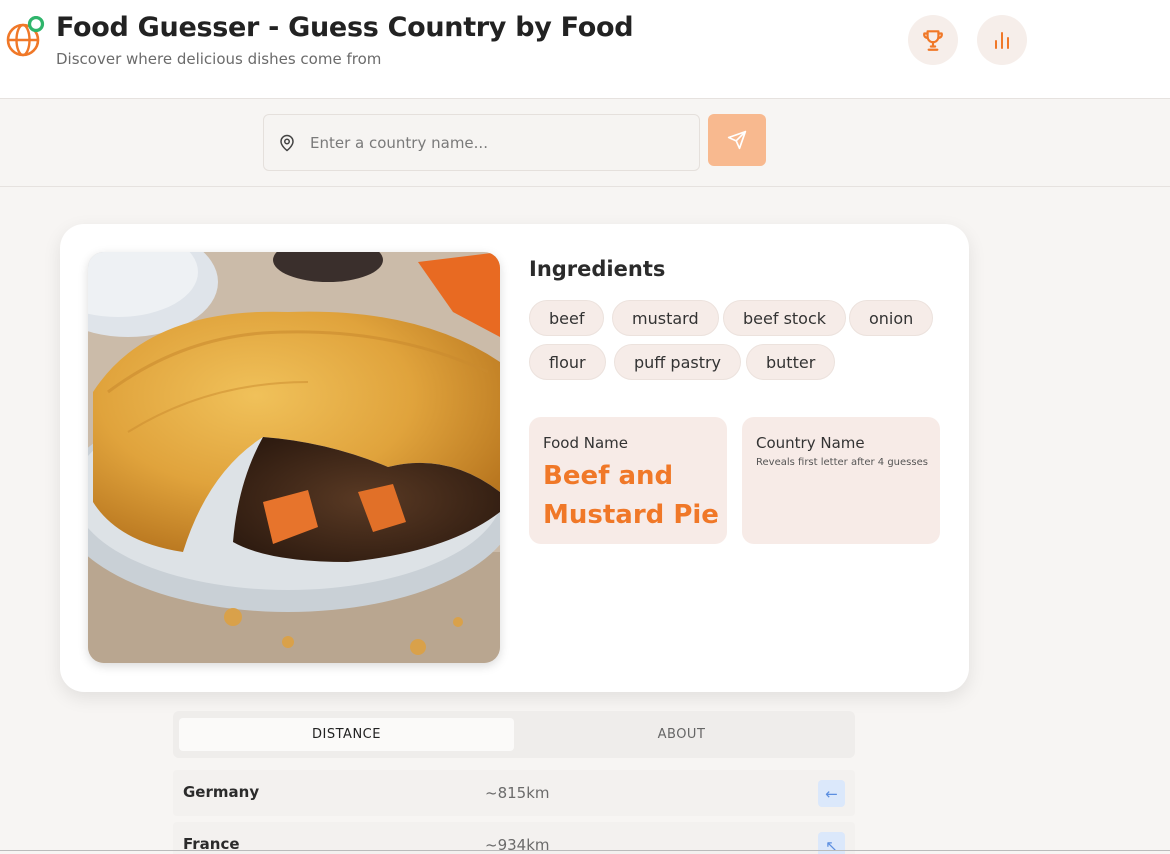 The width and height of the screenshot is (1170, 854). I want to click on food-name-box: Food Name Beef and Mustard Pie, so click(628, 480).